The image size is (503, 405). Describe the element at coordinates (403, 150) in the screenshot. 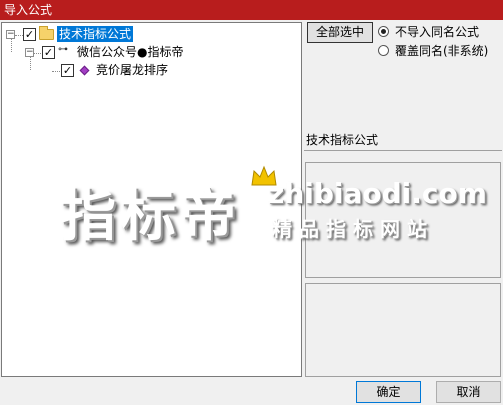

I see `divider` at that location.